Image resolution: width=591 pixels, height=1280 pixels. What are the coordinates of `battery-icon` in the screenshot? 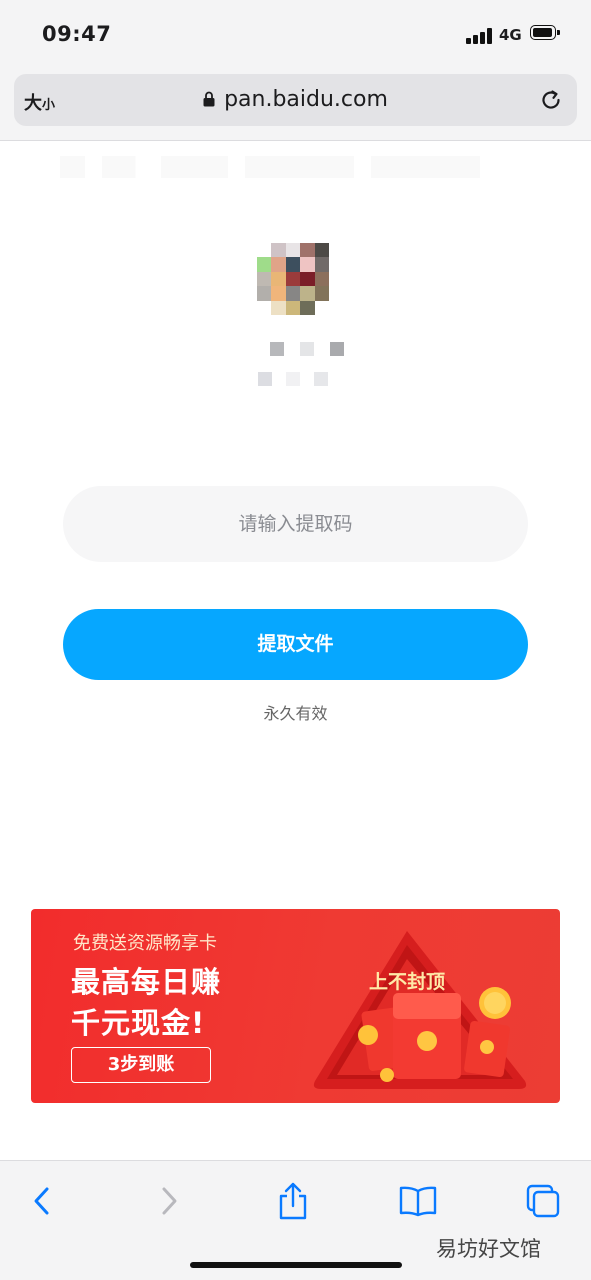 It's located at (545, 33).